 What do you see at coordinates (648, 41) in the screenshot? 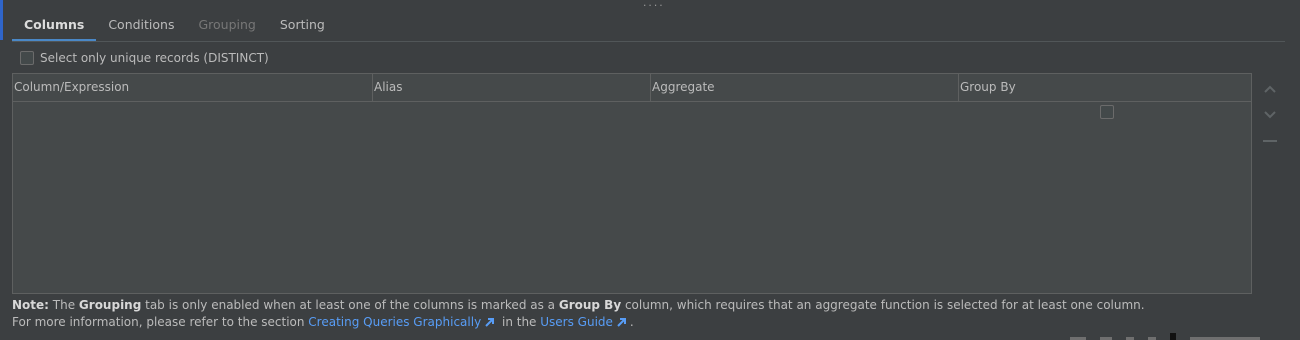
I see `tab-divider` at bounding box center [648, 41].